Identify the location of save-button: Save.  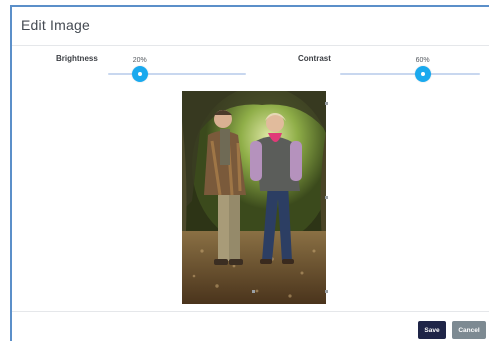
(432, 330).